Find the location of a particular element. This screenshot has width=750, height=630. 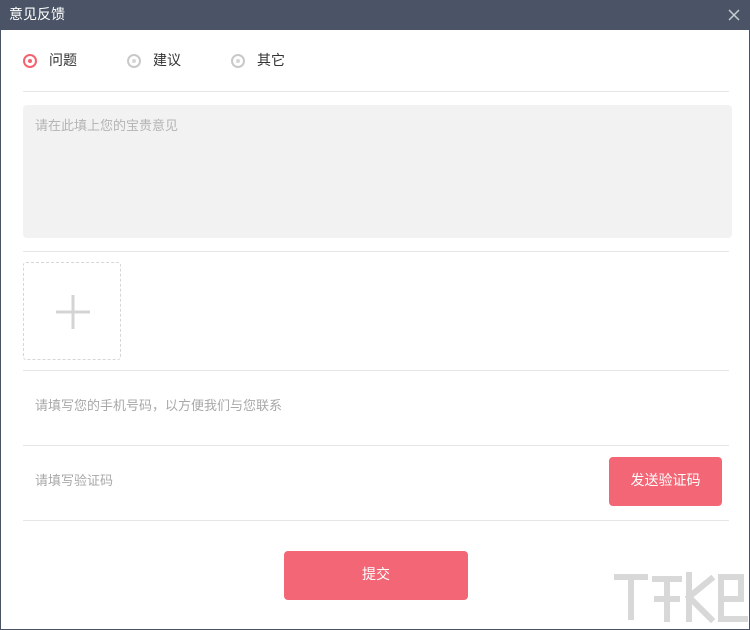

phone-placeholder: 请填写您的手机号码，以方便我们与您联系 is located at coordinates (159, 406).